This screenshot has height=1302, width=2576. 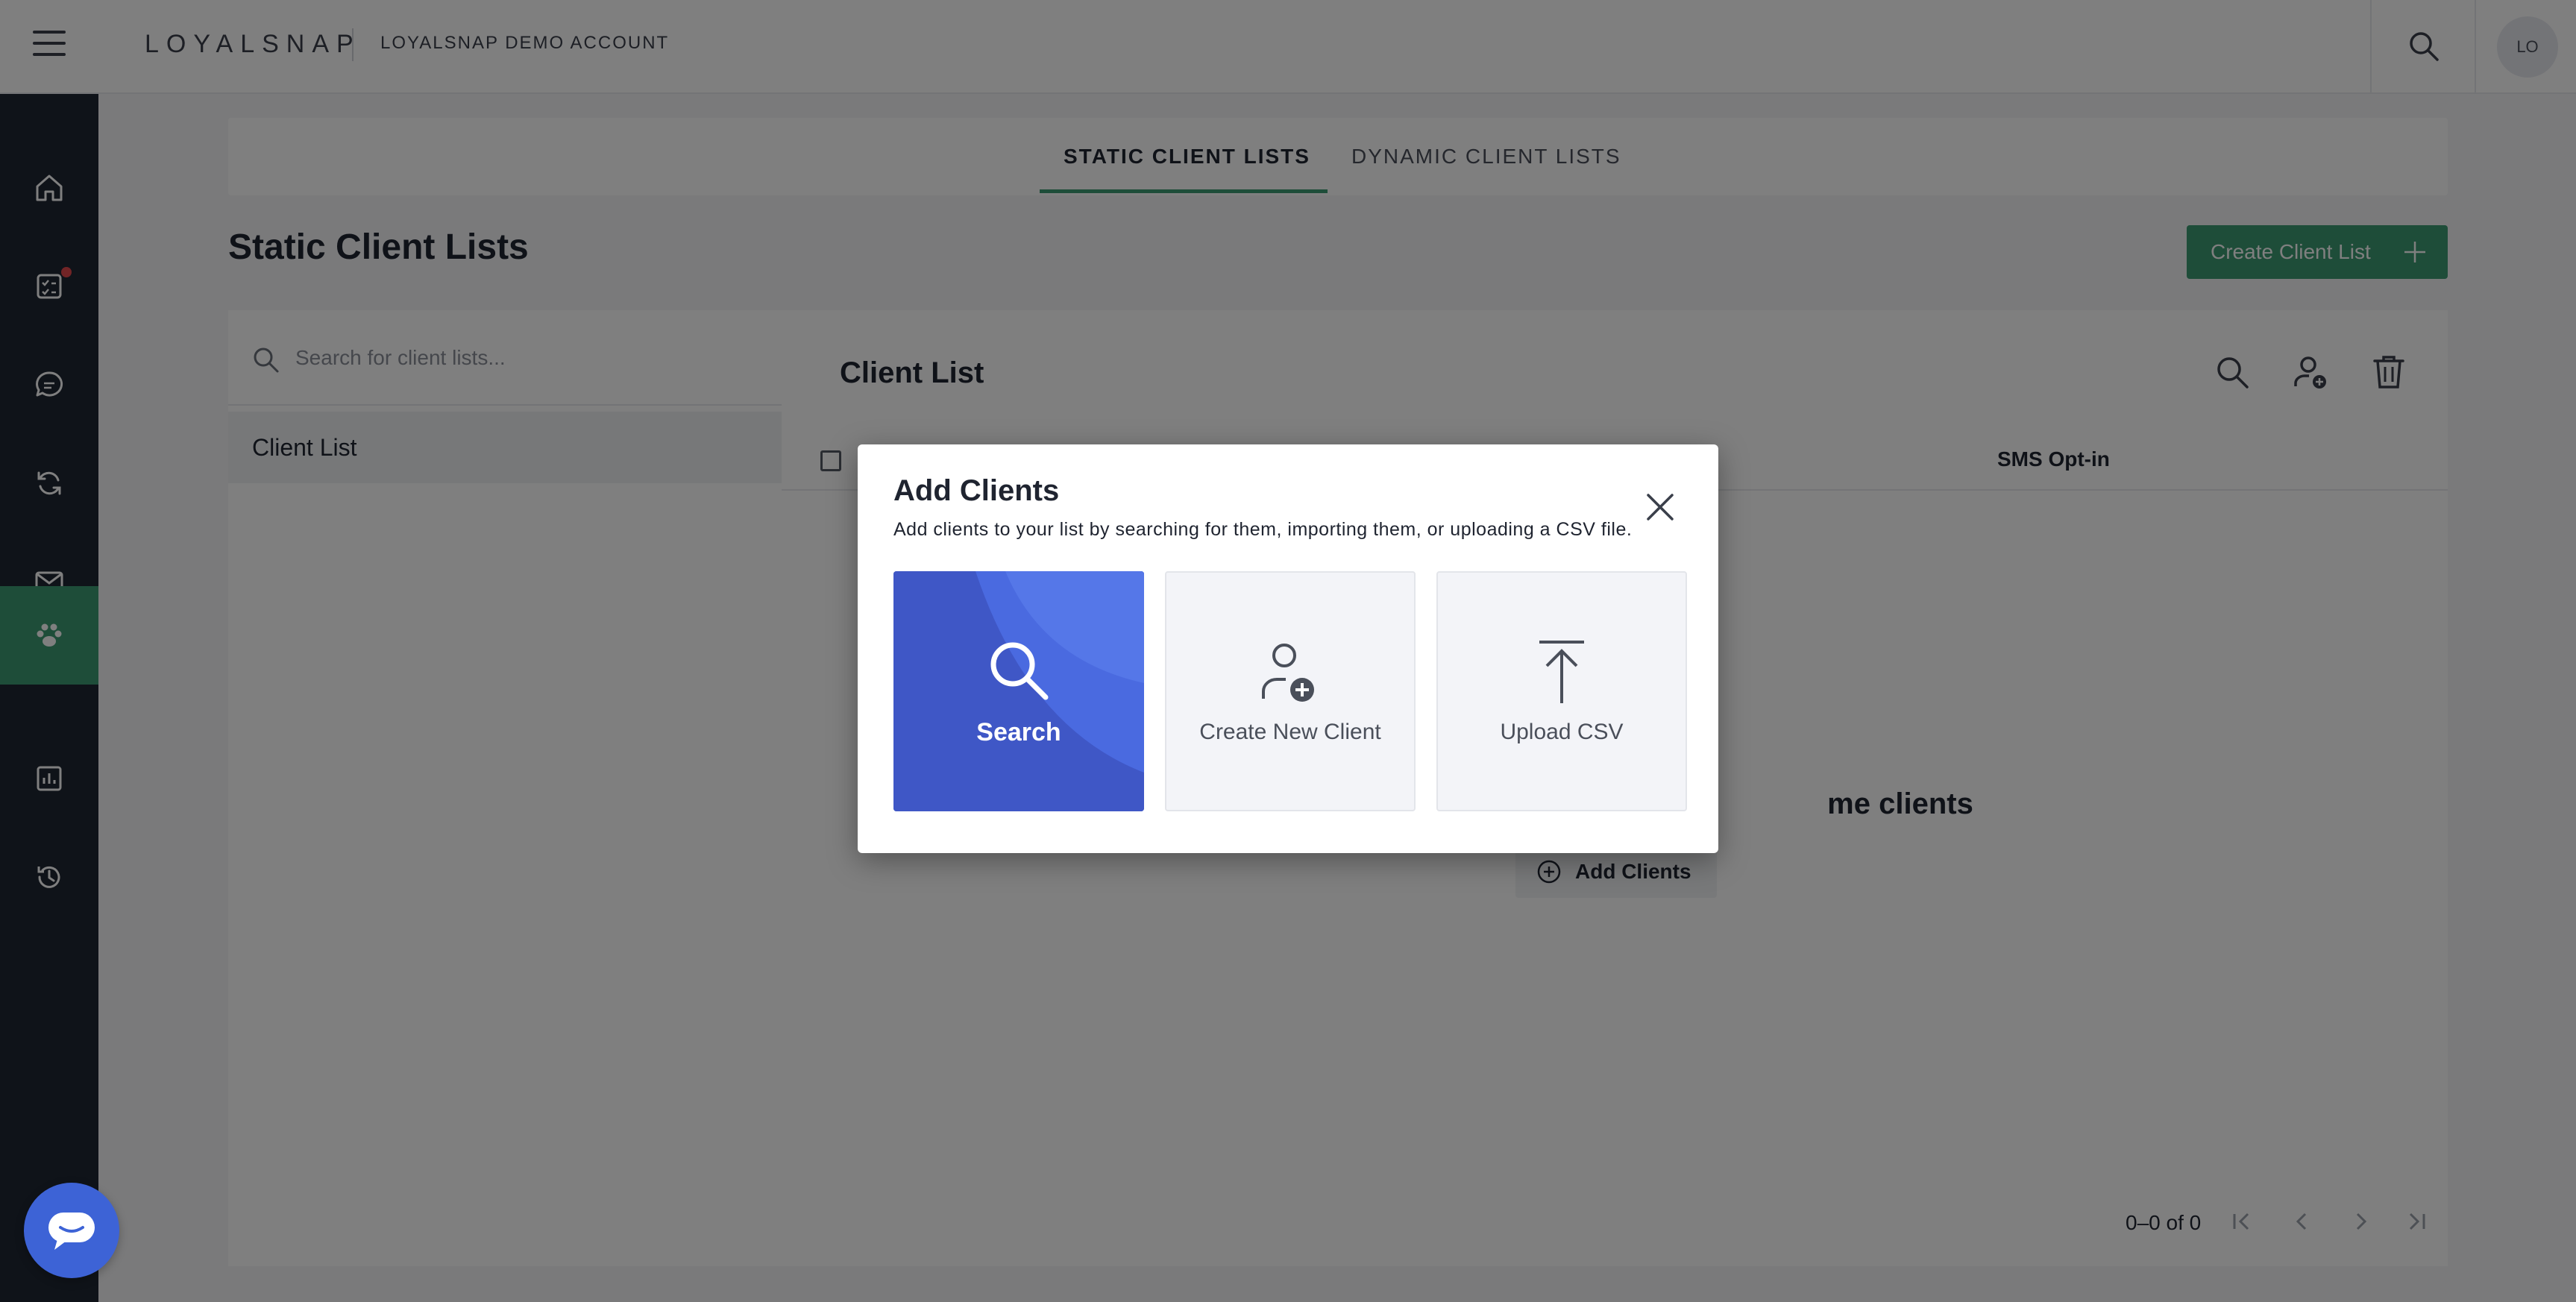 I want to click on search-option: Search, so click(x=1019, y=691).